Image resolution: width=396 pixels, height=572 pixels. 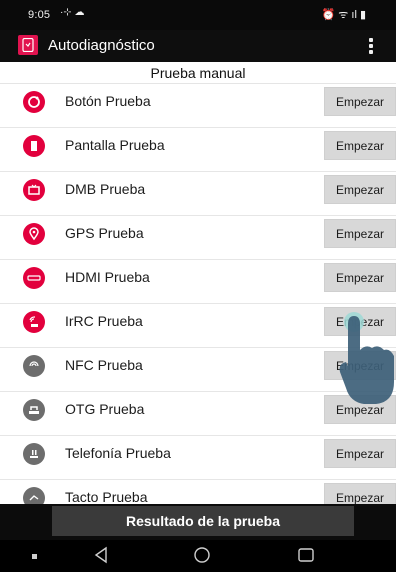 What do you see at coordinates (35, 557) in the screenshot?
I see `recent-apps-dot-icon` at bounding box center [35, 557].